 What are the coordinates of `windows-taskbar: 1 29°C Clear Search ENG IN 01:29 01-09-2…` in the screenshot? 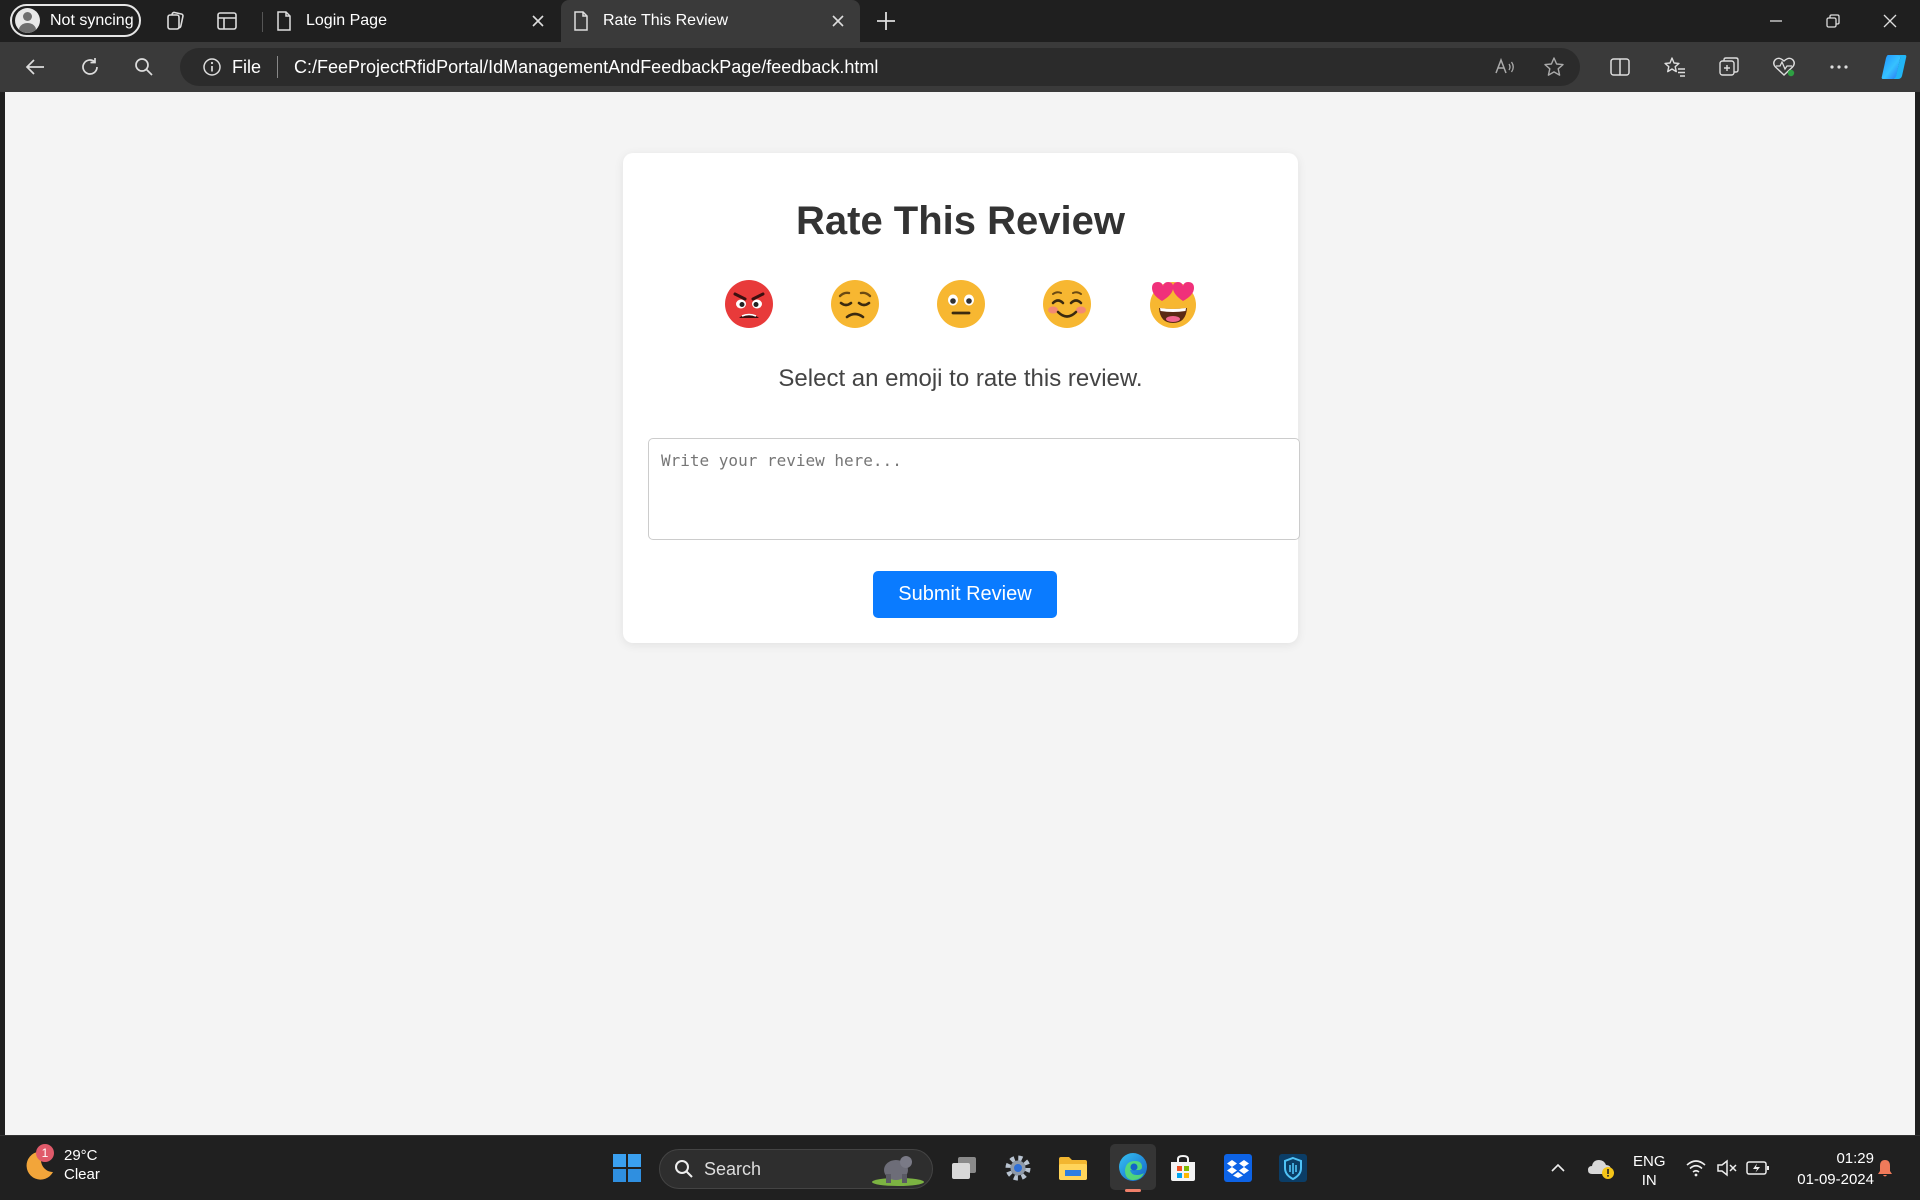 It's located at (960, 1167).